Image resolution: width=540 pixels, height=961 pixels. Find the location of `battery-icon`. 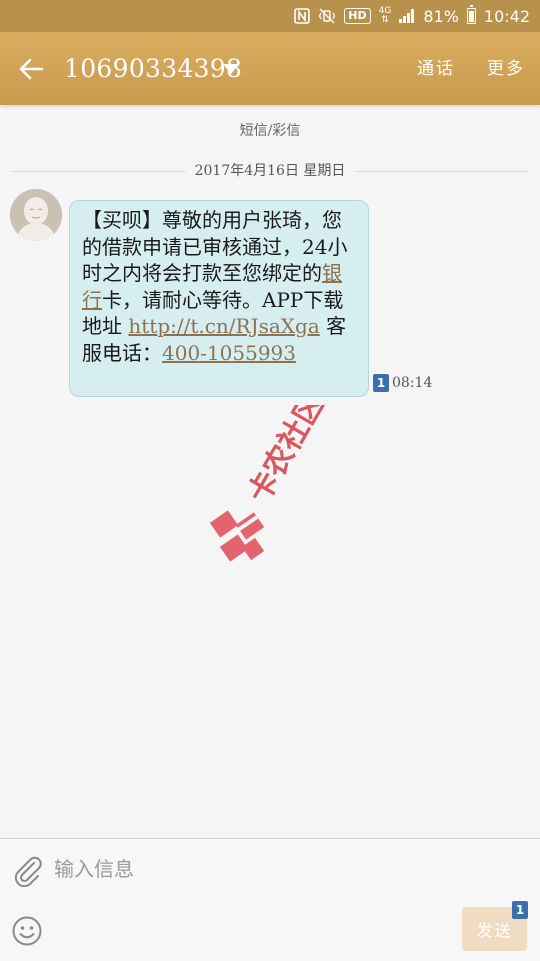

battery-icon is located at coordinates (471, 14).